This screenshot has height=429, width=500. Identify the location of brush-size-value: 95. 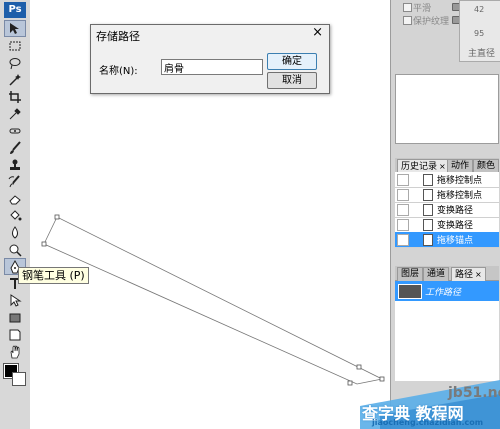
(479, 33).